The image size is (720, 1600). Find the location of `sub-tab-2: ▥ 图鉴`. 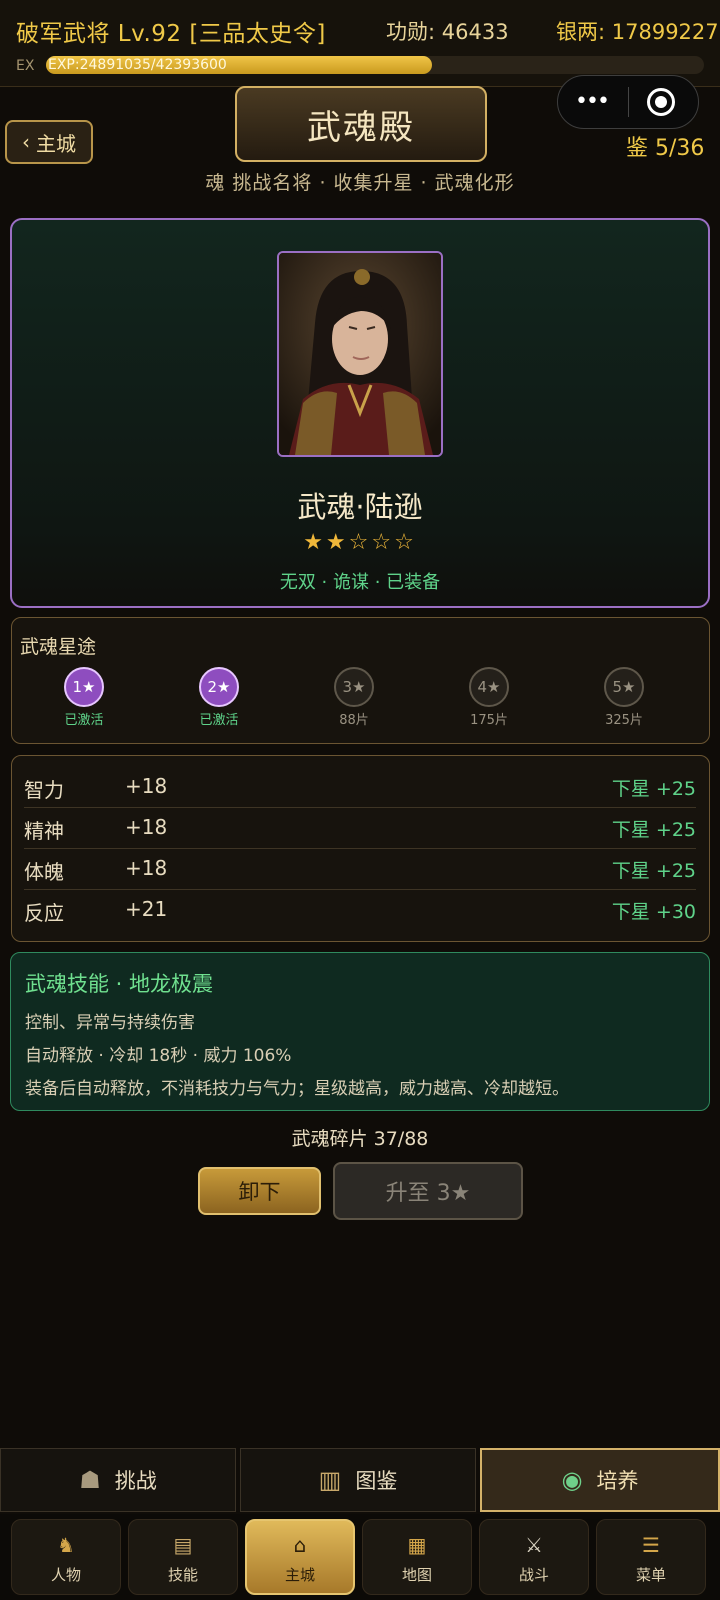

sub-tab-2: ▥ 图鉴 is located at coordinates (358, 1480).